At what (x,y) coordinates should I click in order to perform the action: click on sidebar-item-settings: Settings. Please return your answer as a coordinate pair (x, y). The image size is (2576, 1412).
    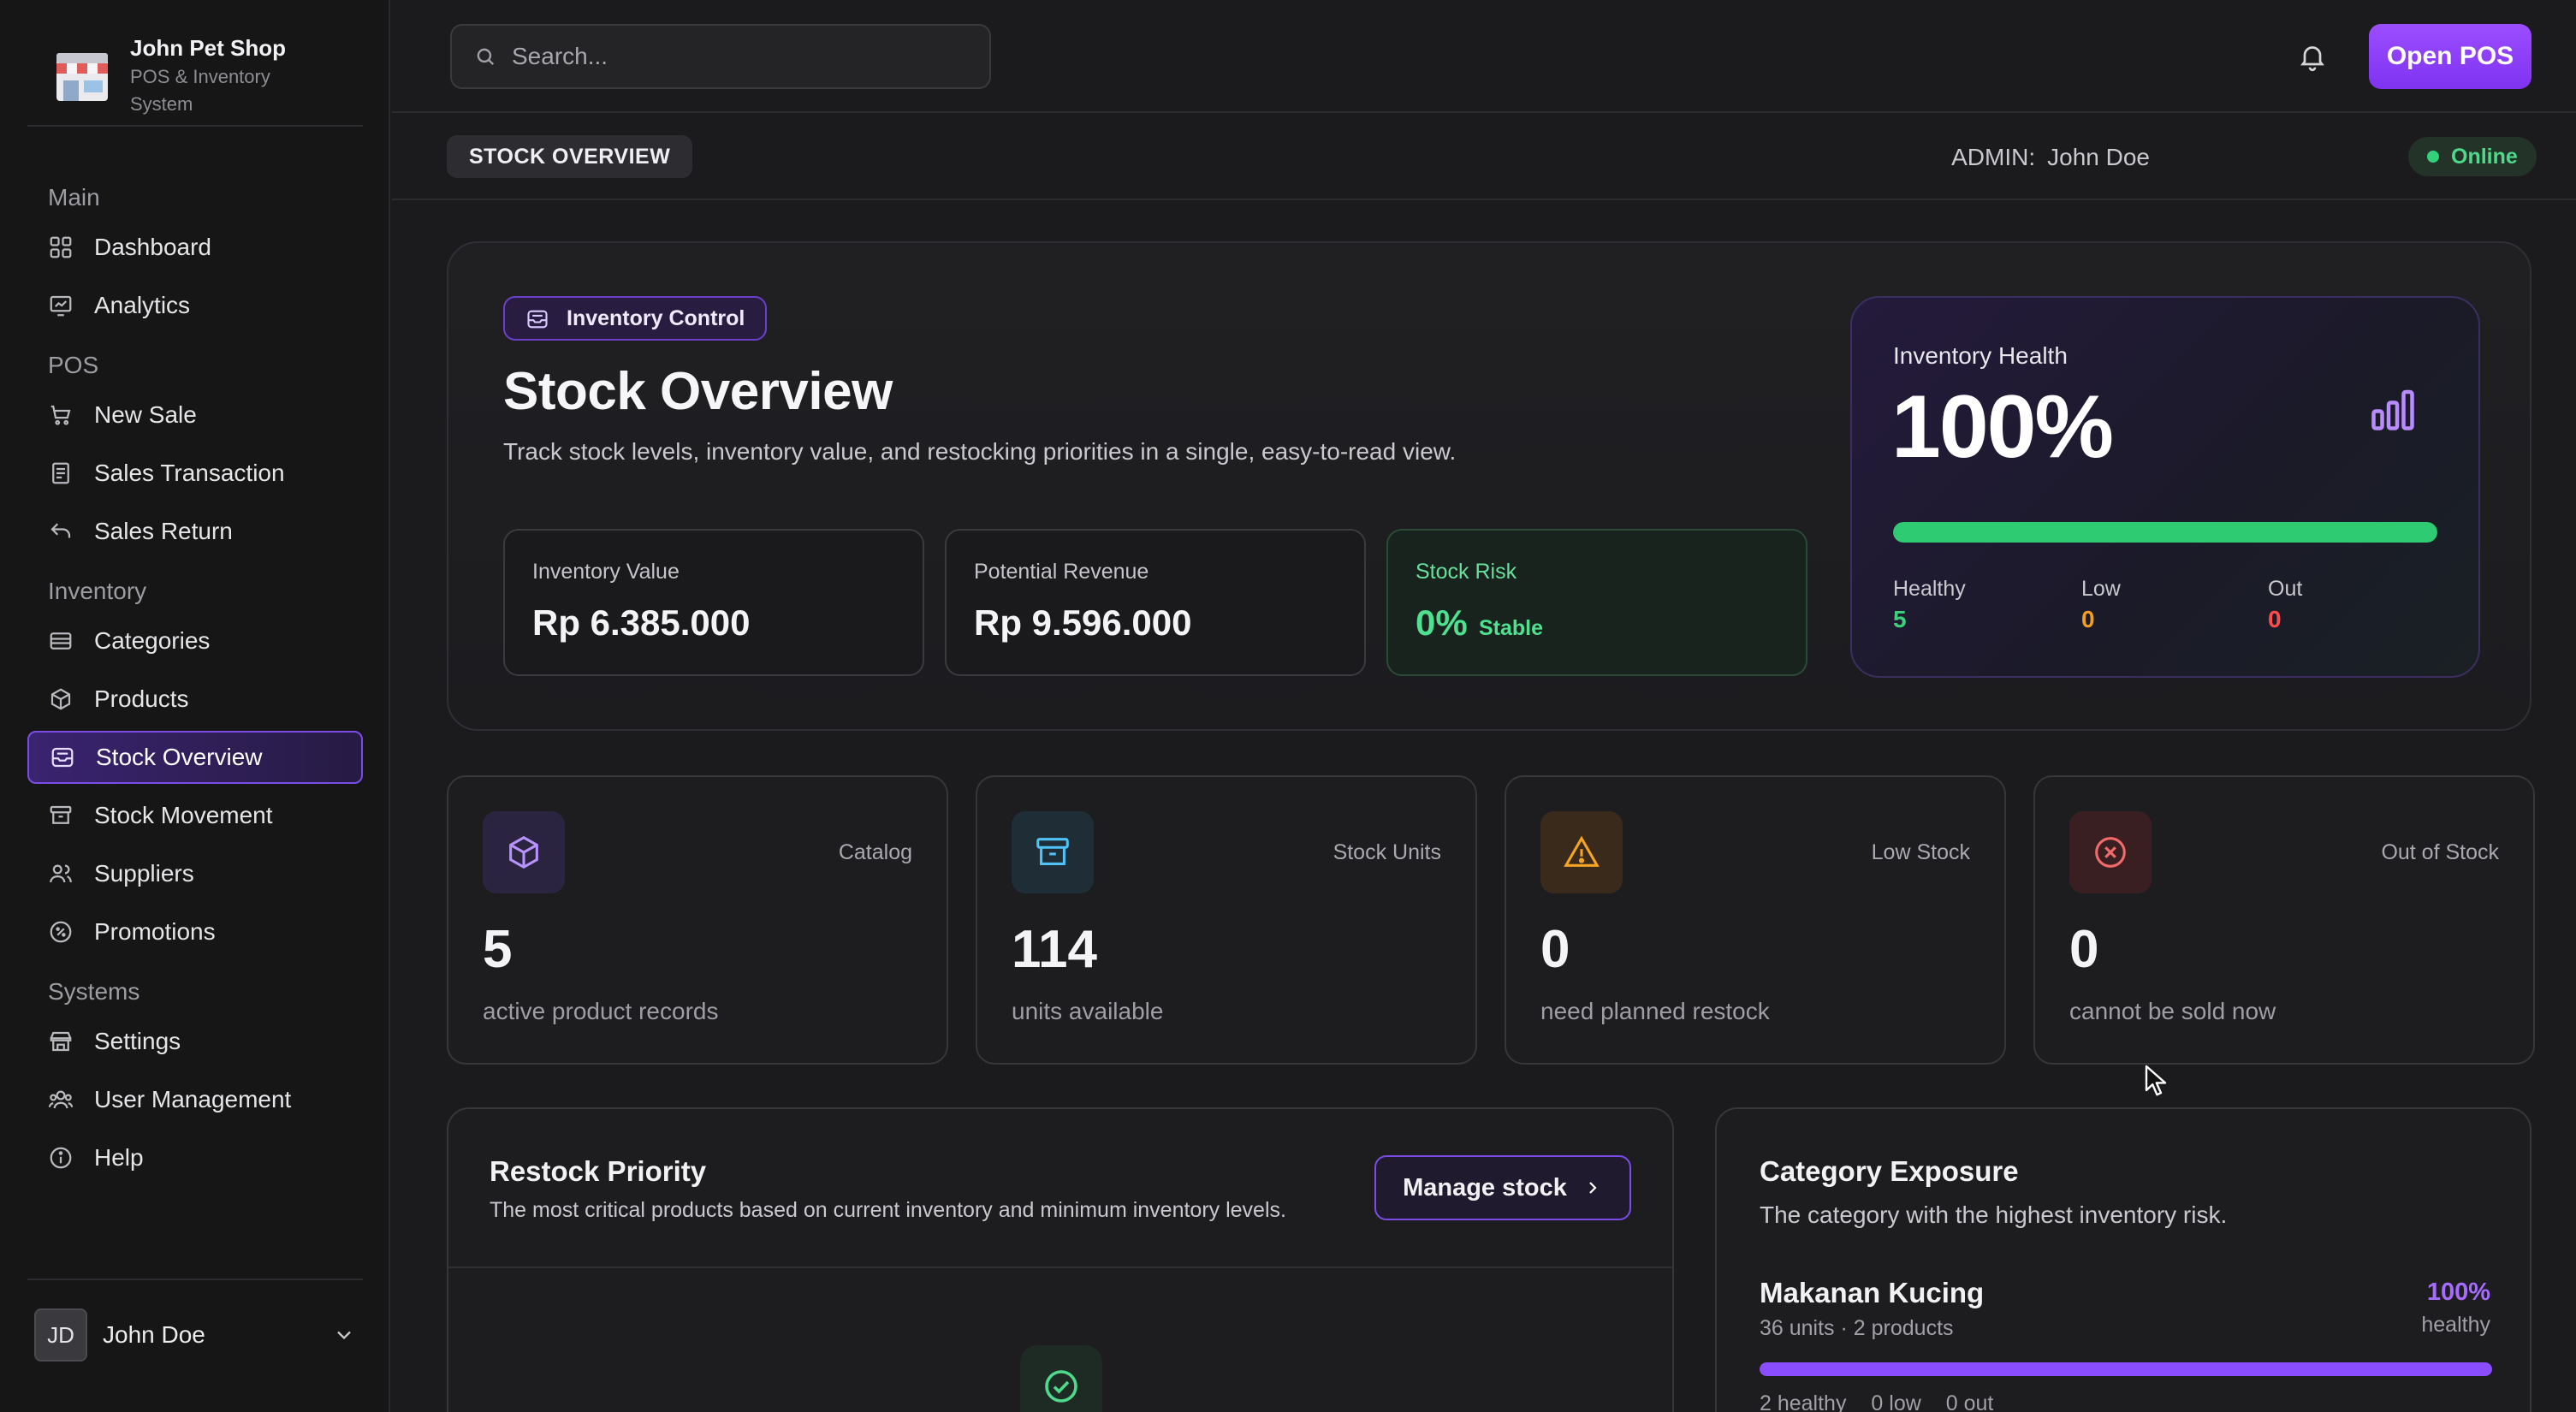
    Looking at the image, I should click on (195, 1041).